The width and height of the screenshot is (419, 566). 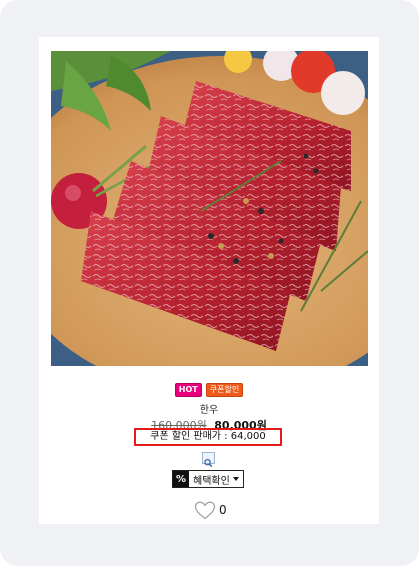 I want to click on caret-down-icon, so click(x=235, y=479).